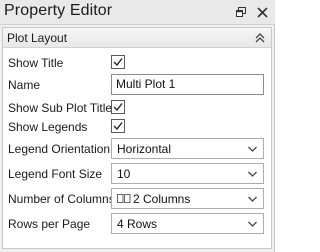  Describe the element at coordinates (124, 174) in the screenshot. I see `legend-font-size-value: 10` at that location.